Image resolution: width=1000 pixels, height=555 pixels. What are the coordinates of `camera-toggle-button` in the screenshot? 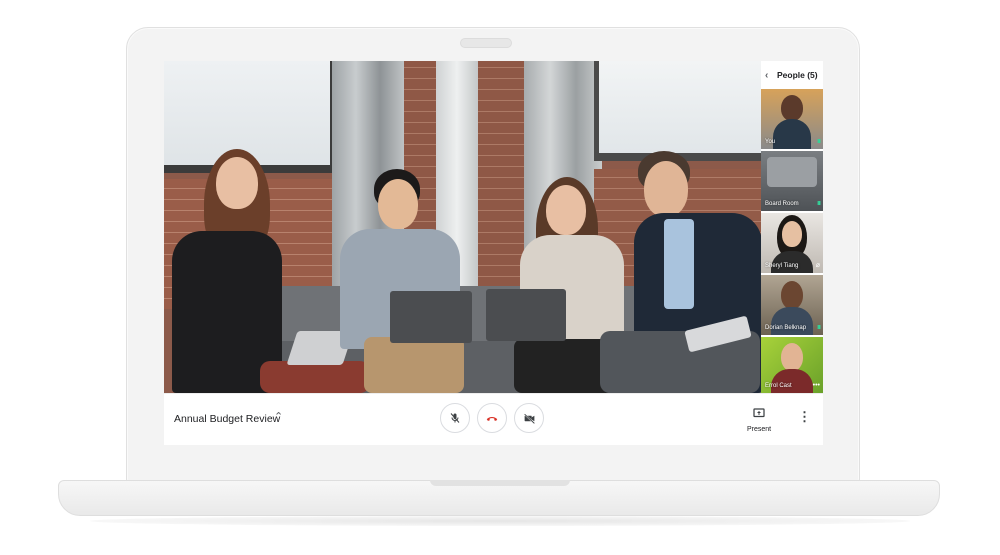 It's located at (529, 418).